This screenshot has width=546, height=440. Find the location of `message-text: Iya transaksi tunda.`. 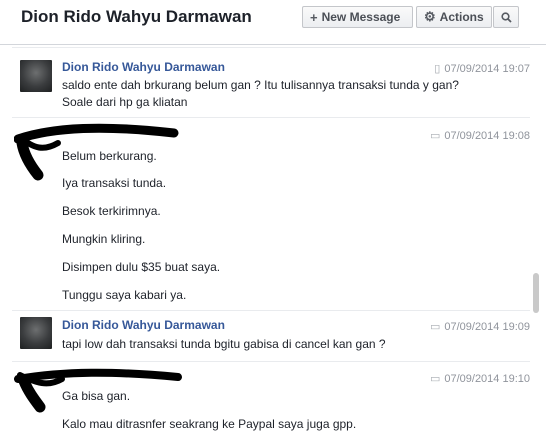

message-text: Iya transaksi tunda. is located at coordinates (114, 183).